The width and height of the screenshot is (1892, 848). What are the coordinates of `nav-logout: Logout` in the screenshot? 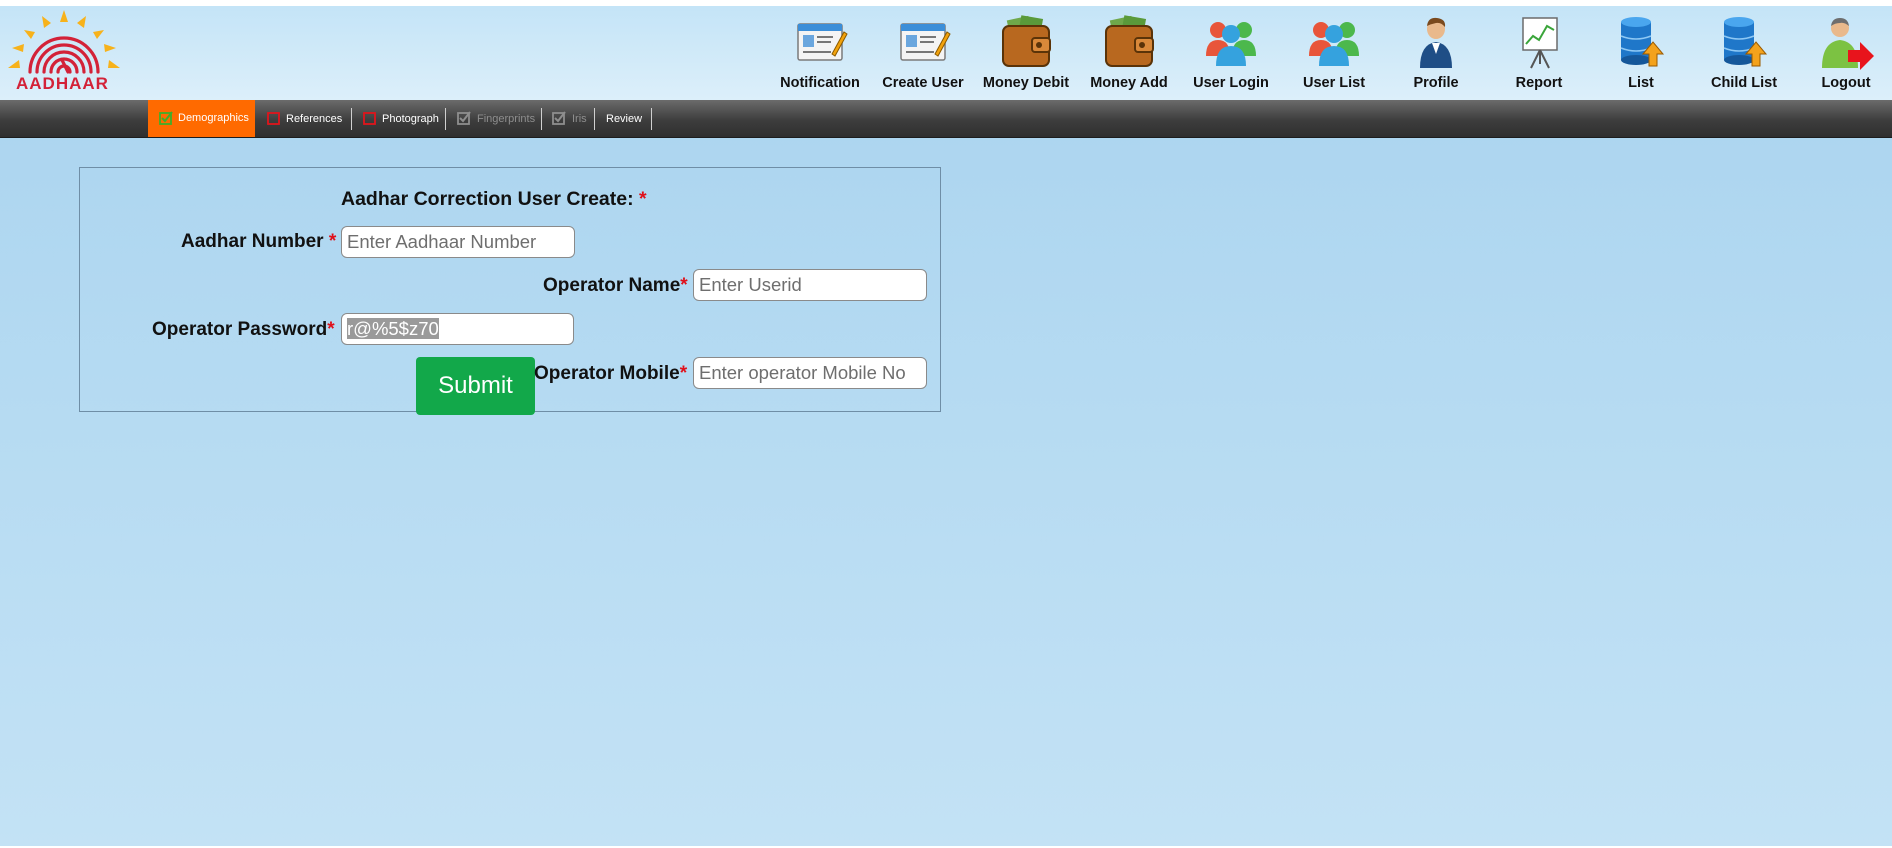 It's located at (1844, 53).